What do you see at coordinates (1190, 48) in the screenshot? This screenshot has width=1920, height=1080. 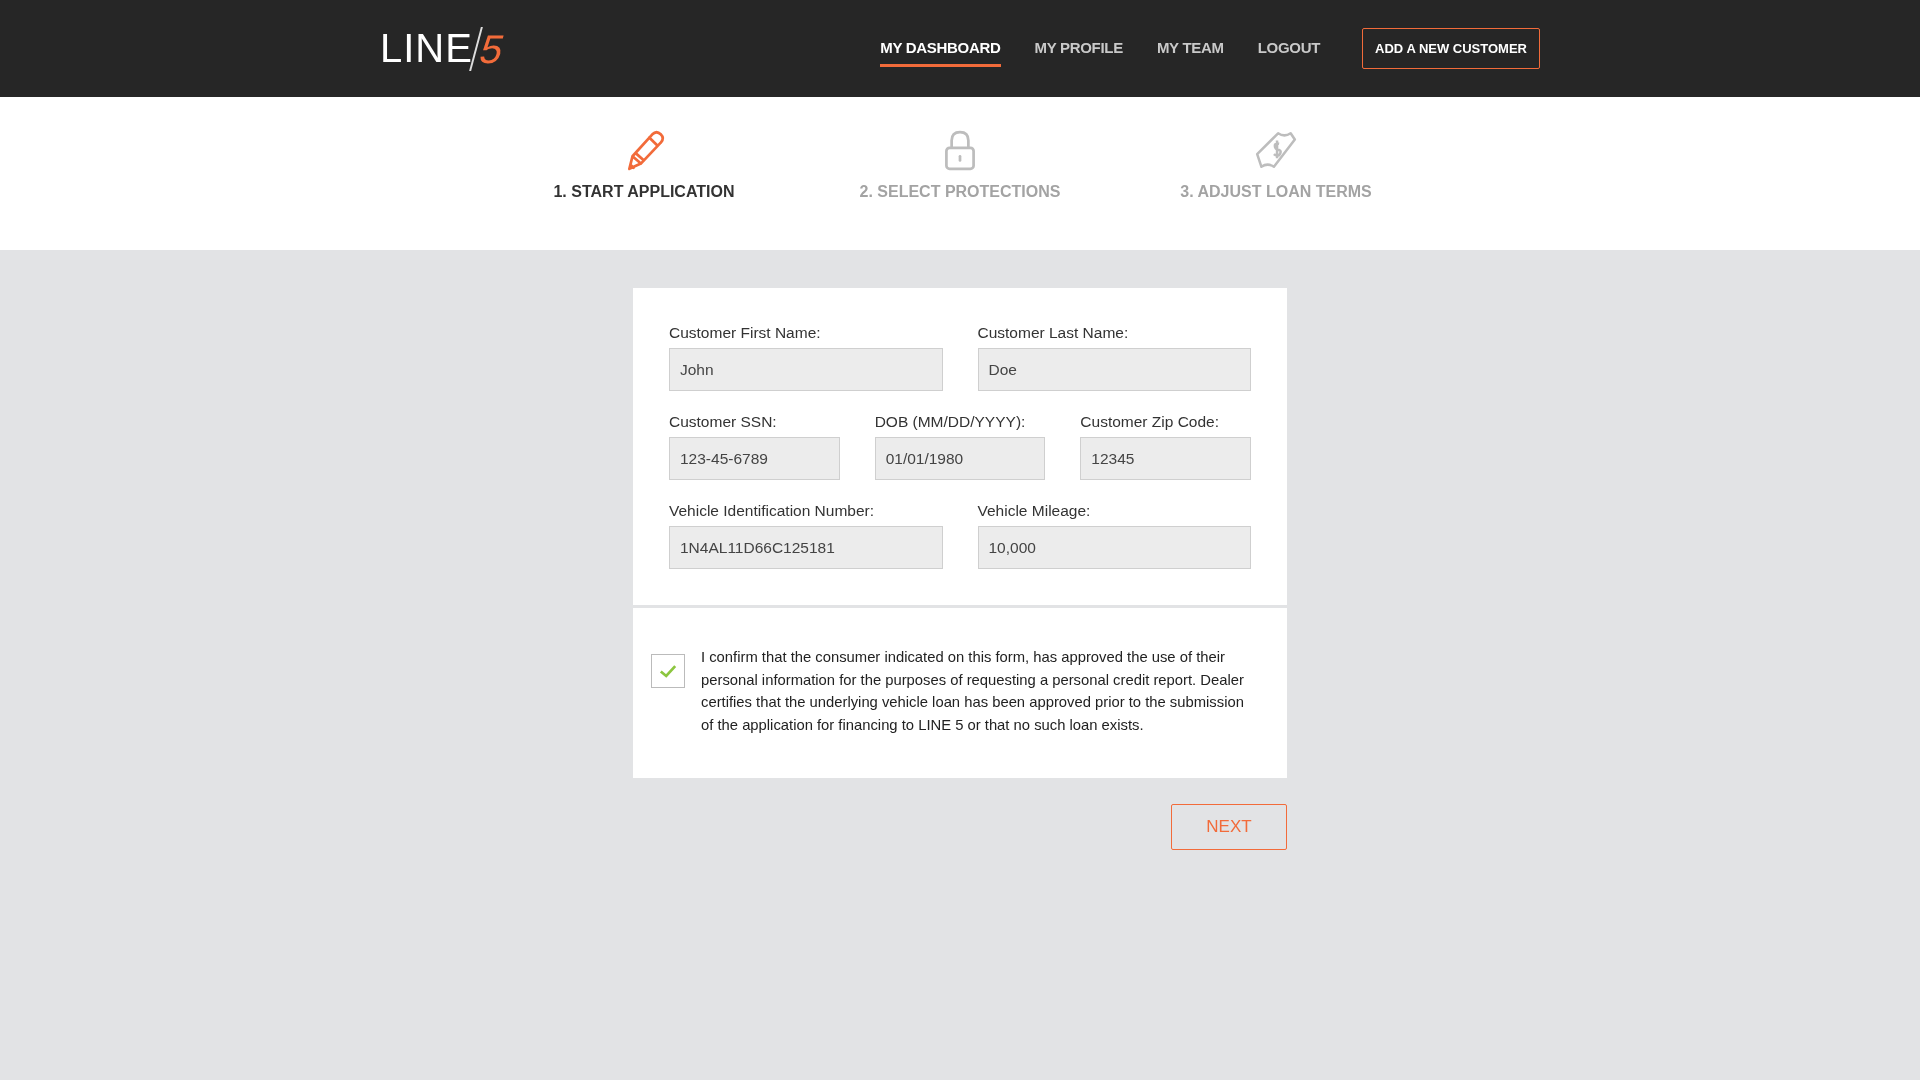 I see `nav-link: MY TEAM` at bounding box center [1190, 48].